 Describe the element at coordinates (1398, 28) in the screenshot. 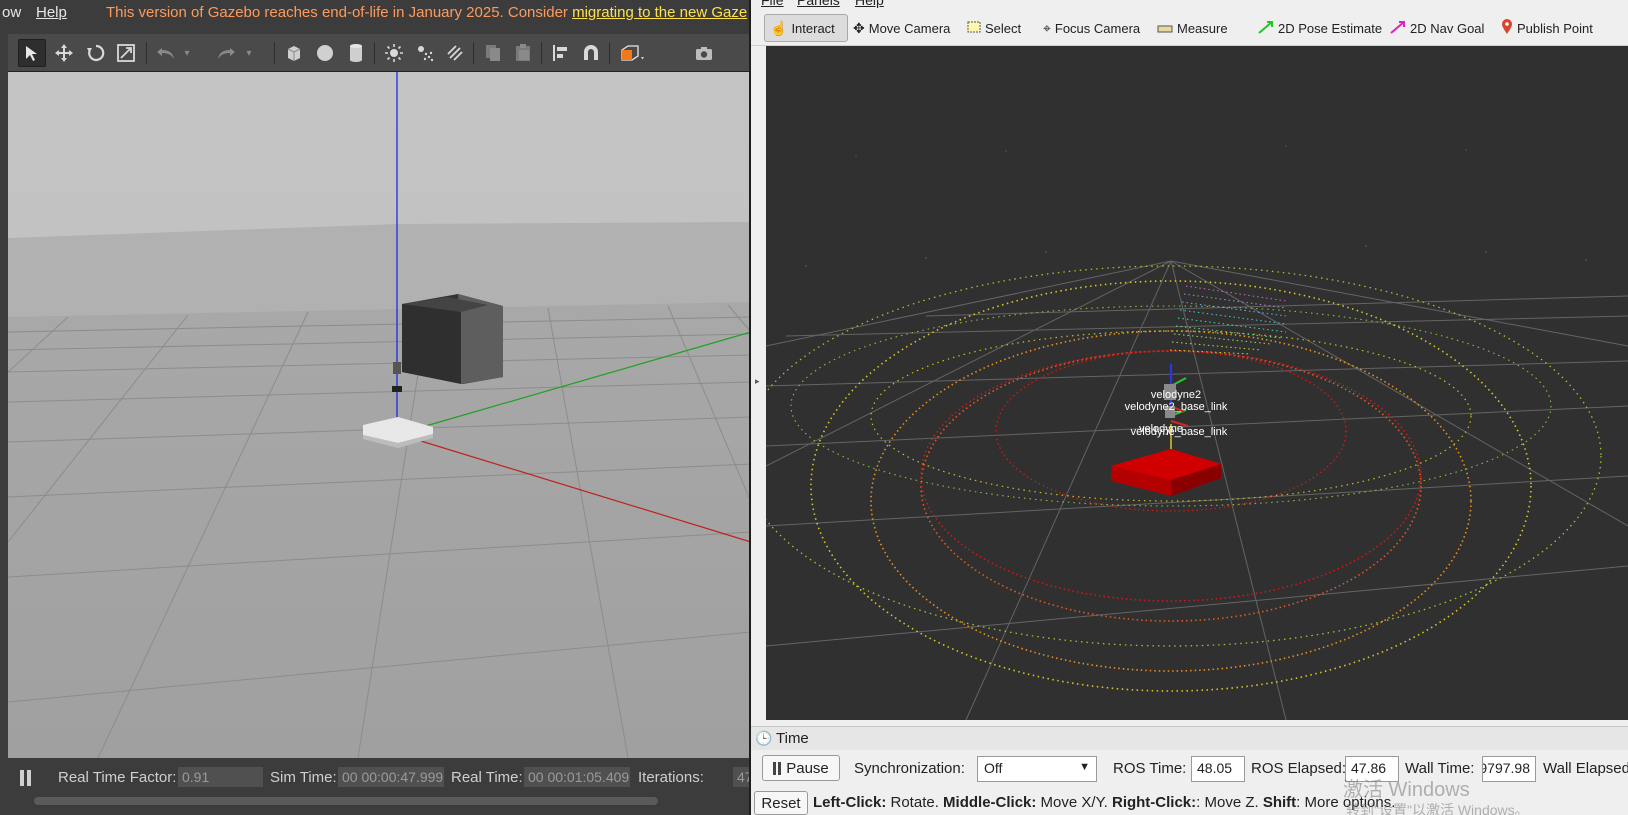

I see `magenta-arrow-icon` at that location.